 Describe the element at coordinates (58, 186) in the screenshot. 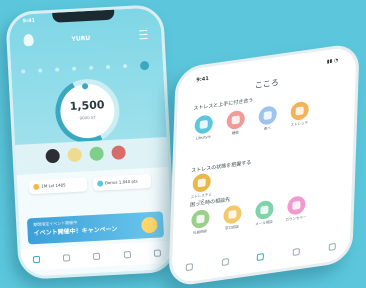

I see `level-card: 1M Lvl 1485` at that location.